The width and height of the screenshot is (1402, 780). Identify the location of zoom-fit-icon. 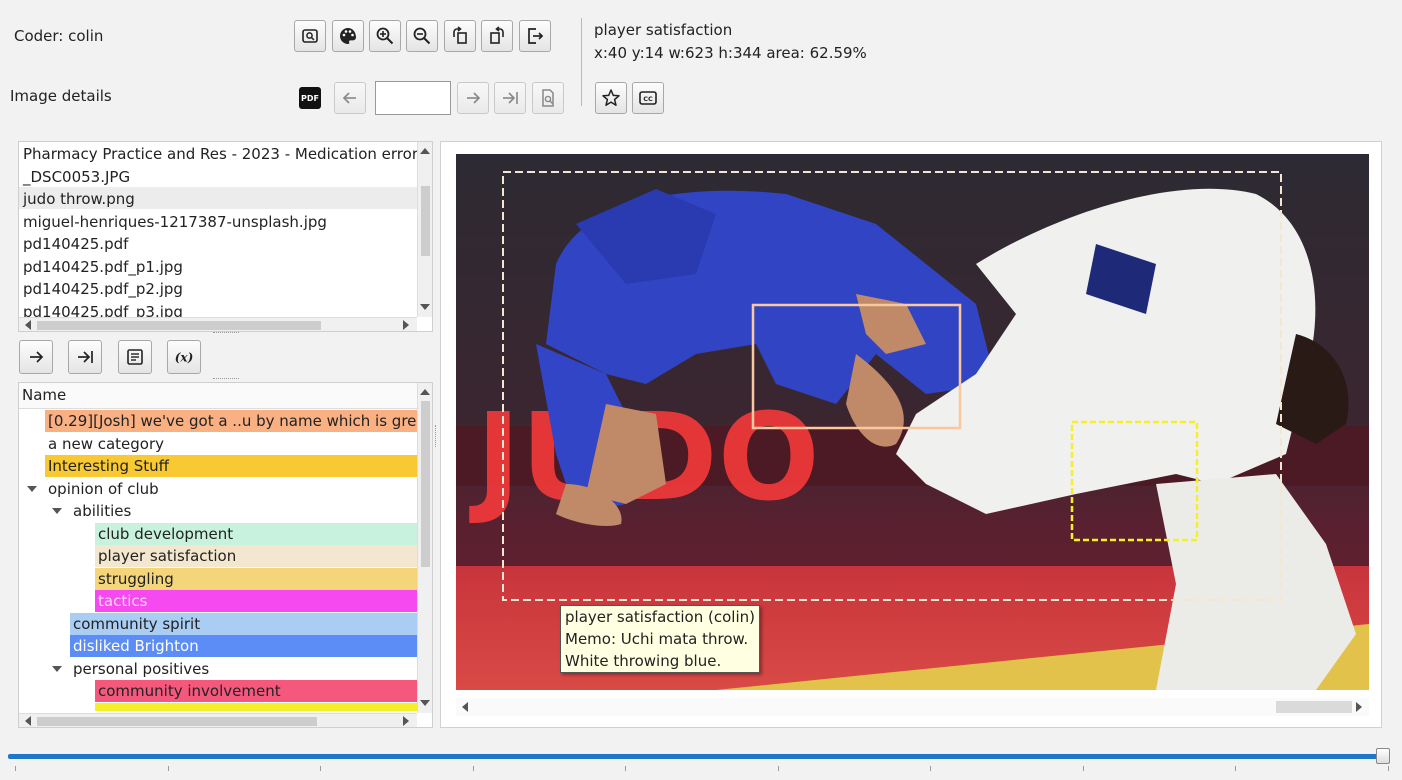
(310, 36).